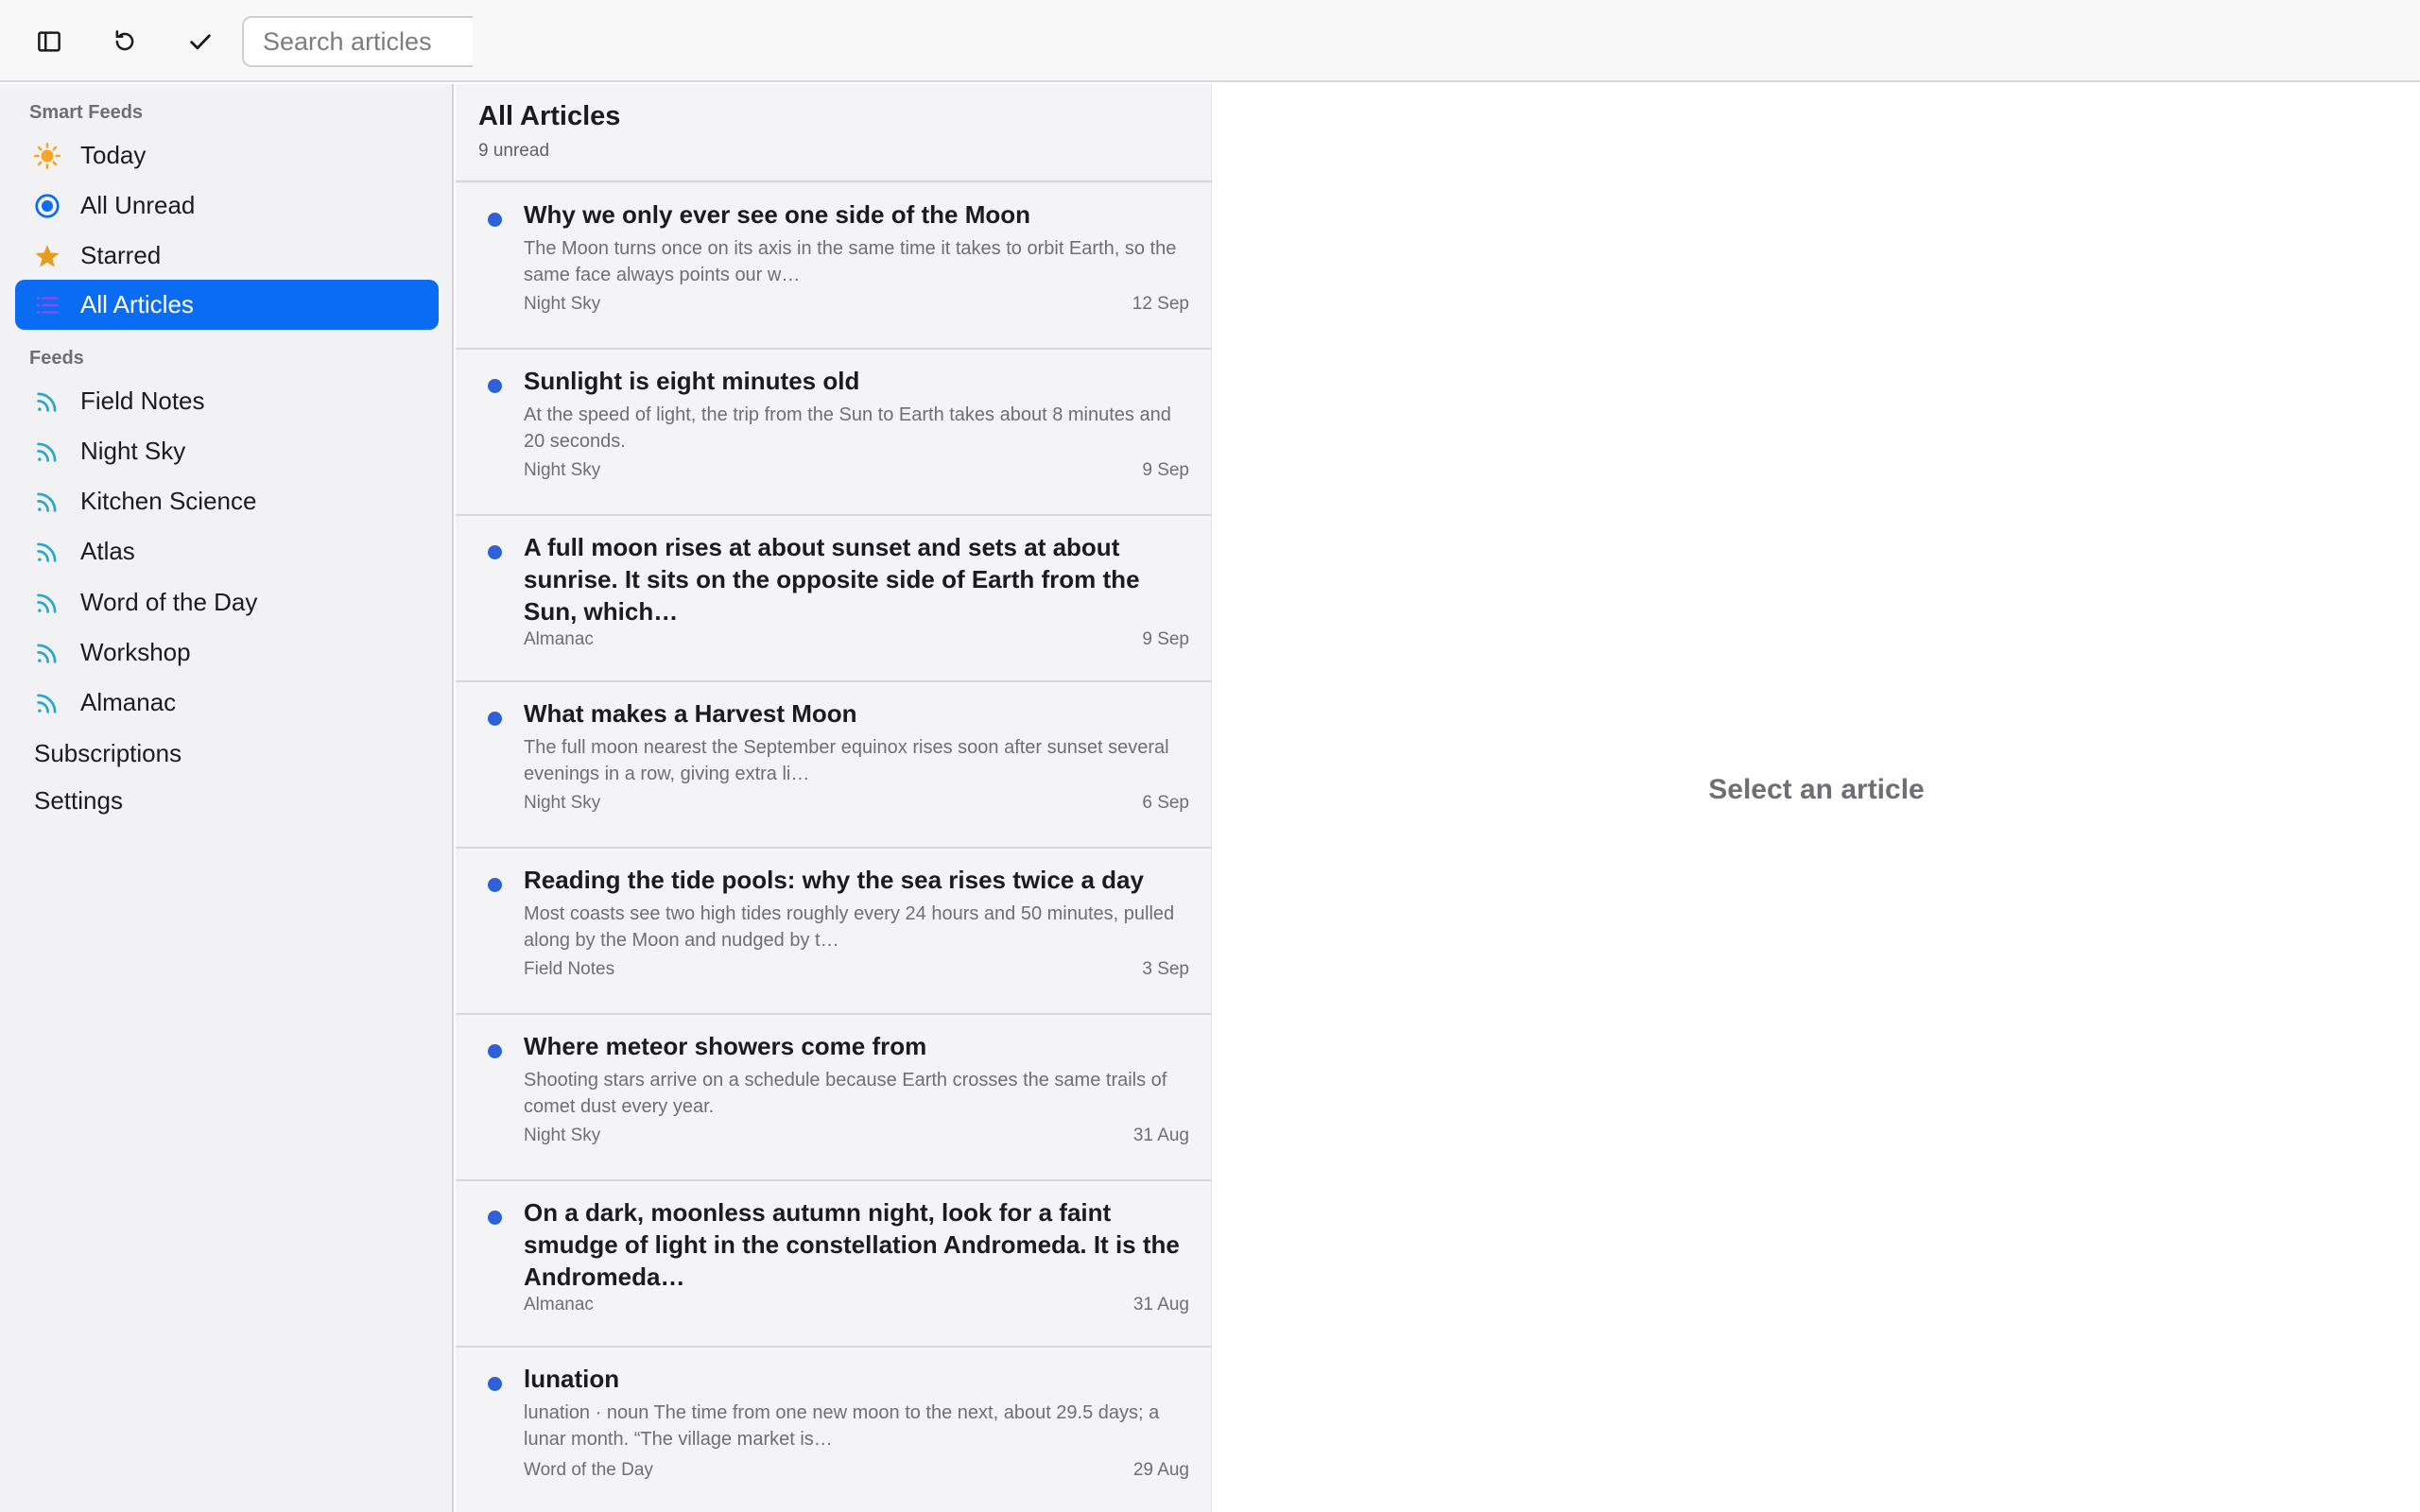  Describe the element at coordinates (107, 551) in the screenshot. I see `sidebar-item-label: Atlas` at that location.